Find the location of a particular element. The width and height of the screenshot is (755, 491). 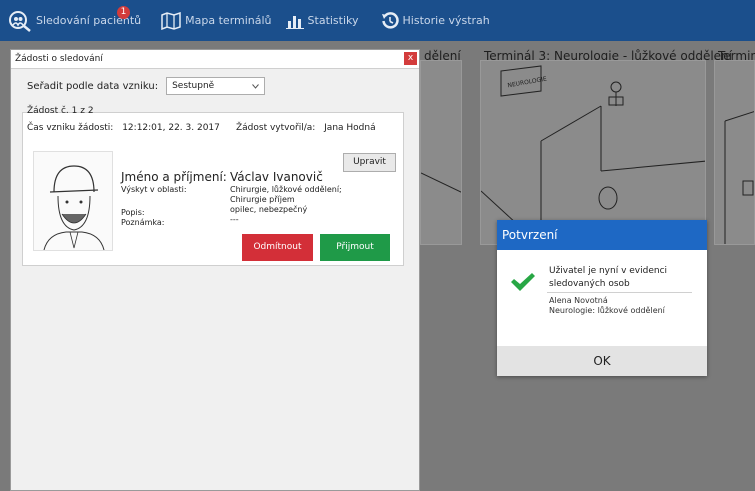

chevron-down-icon is located at coordinates (255, 86).